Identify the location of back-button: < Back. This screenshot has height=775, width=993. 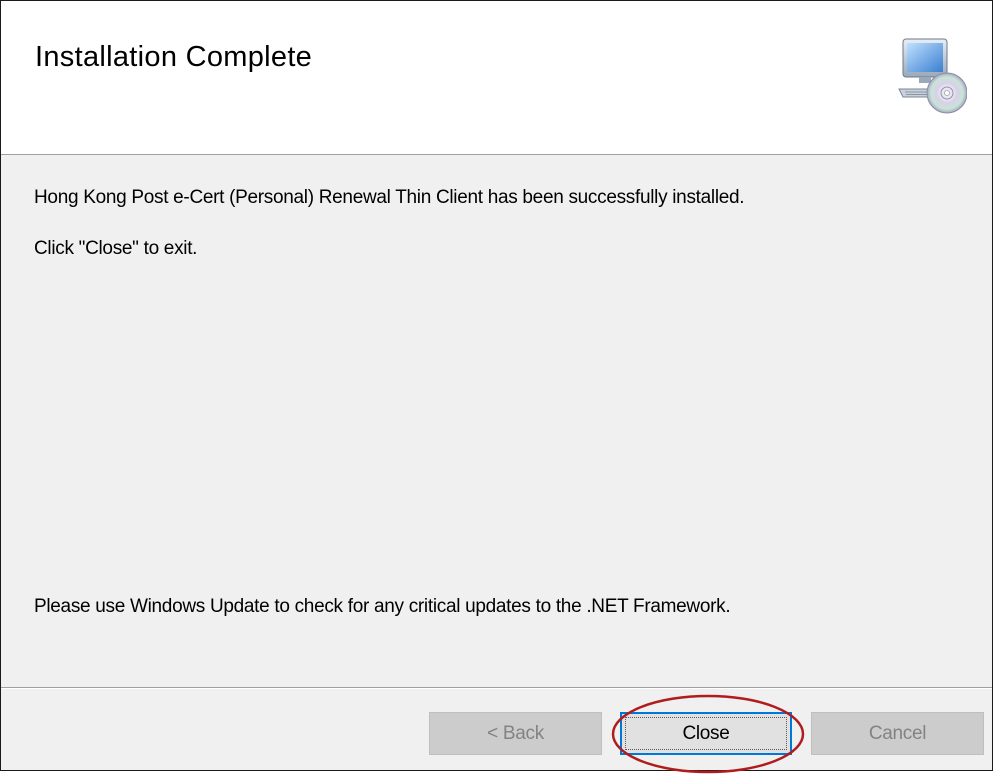
(515, 733).